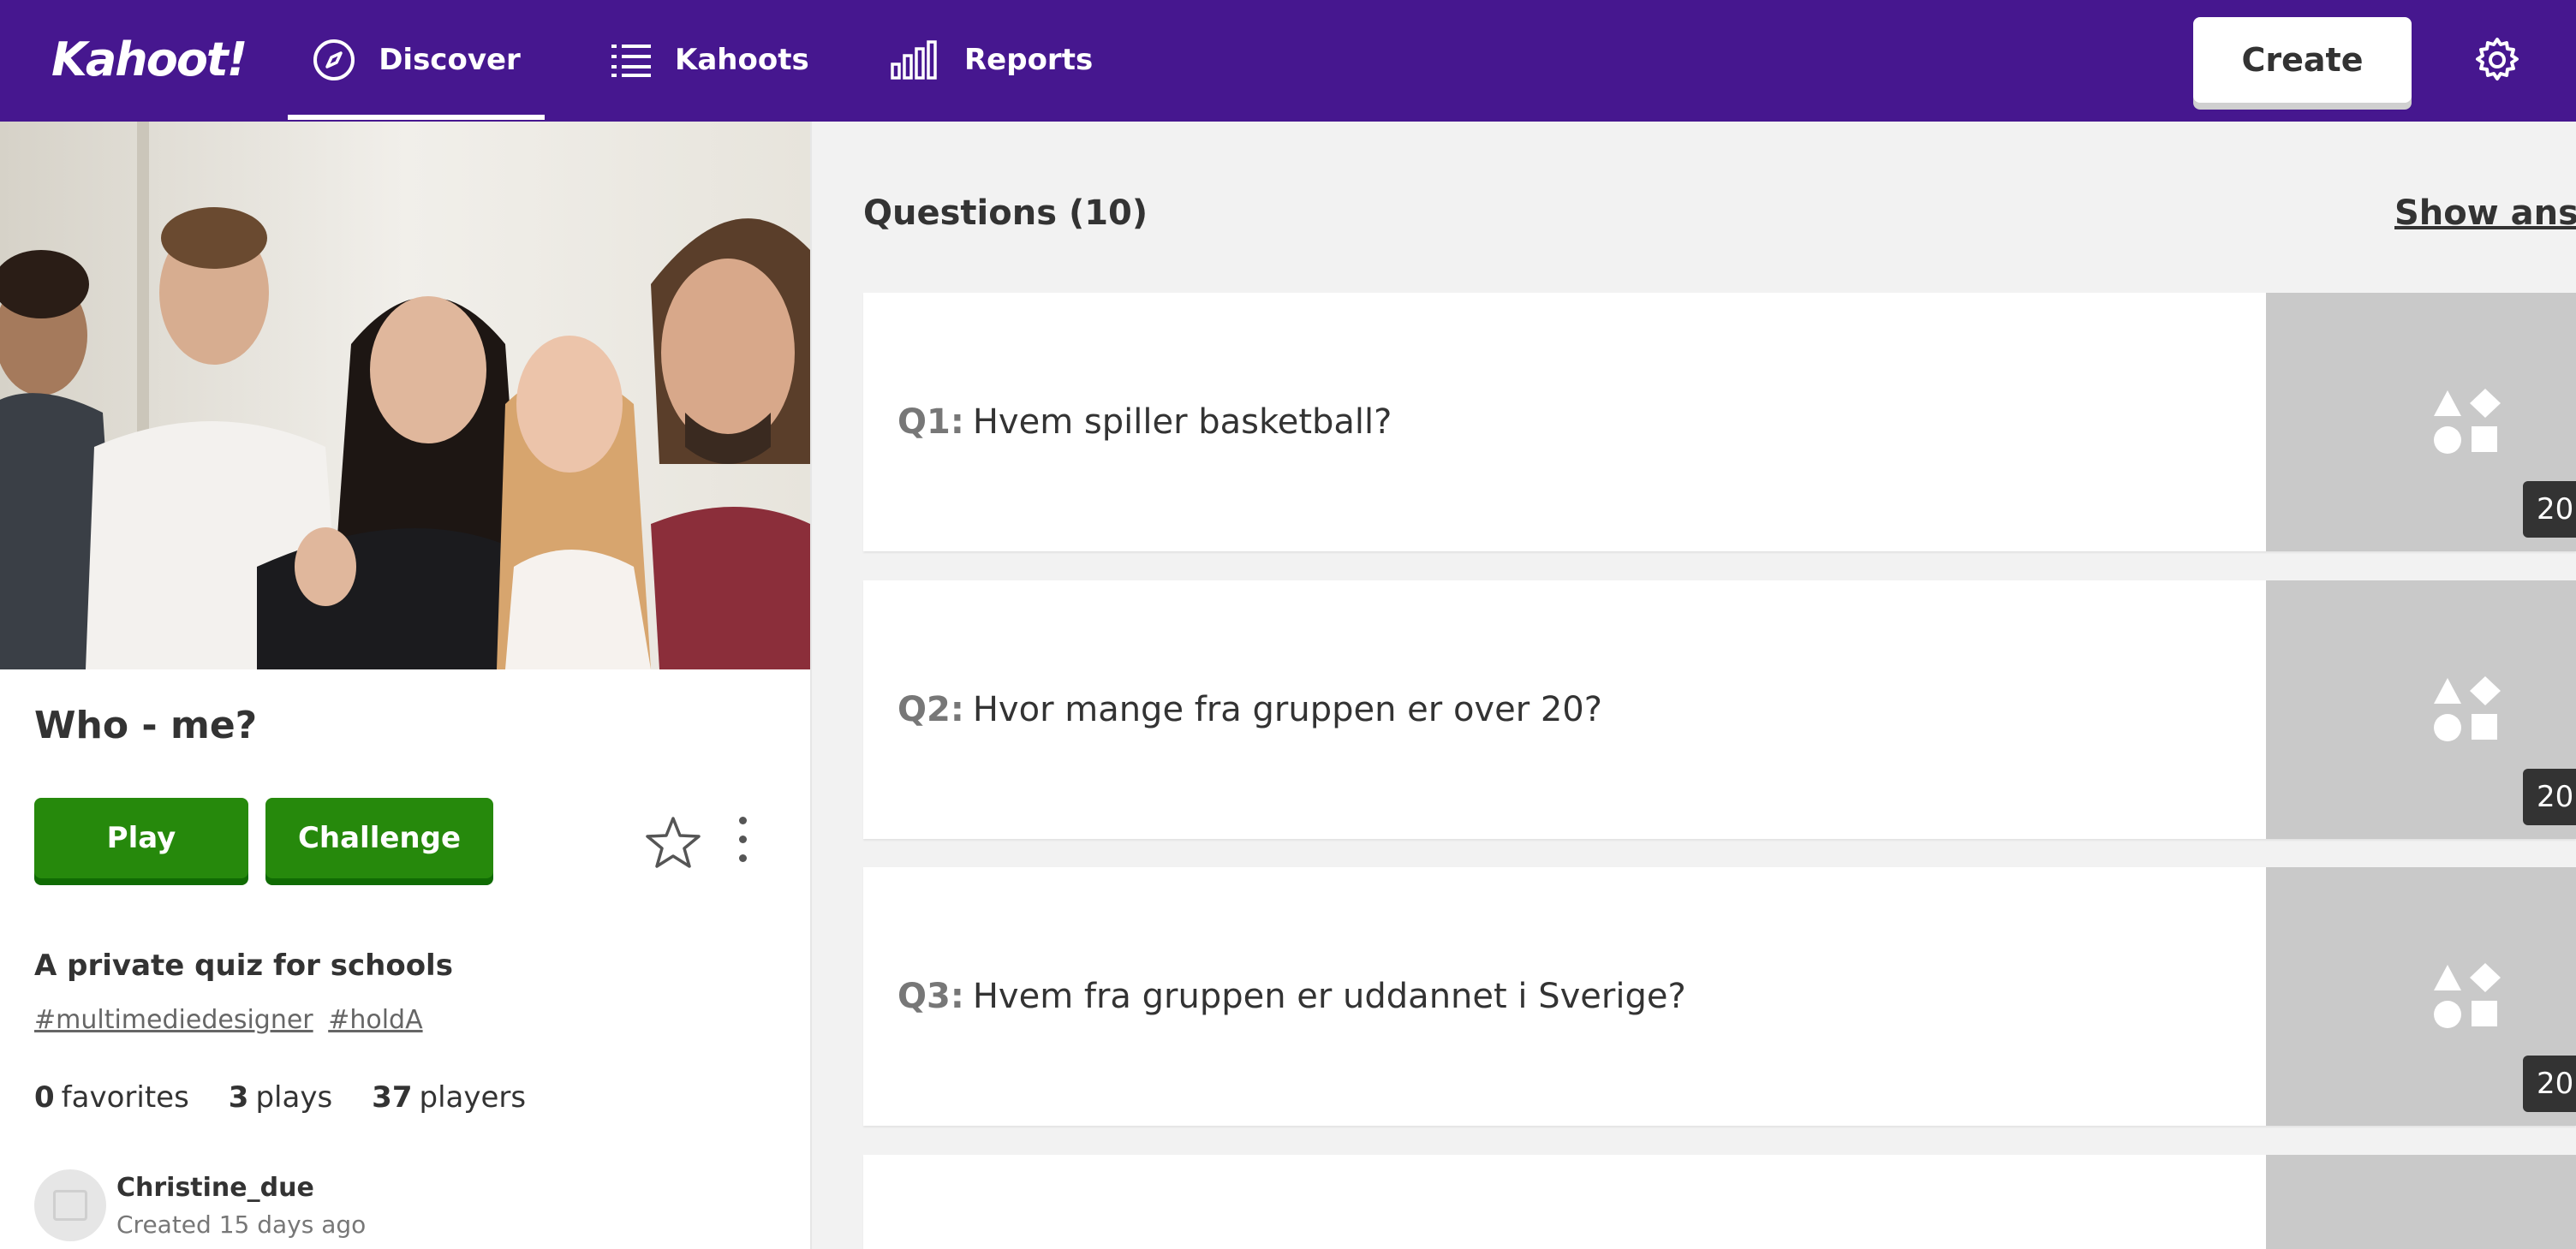 The height and width of the screenshot is (1249, 2576). What do you see at coordinates (1719, 709) in the screenshot?
I see `question-card: Q2: Hvor mange fra gruppen er over 20? 20` at bounding box center [1719, 709].